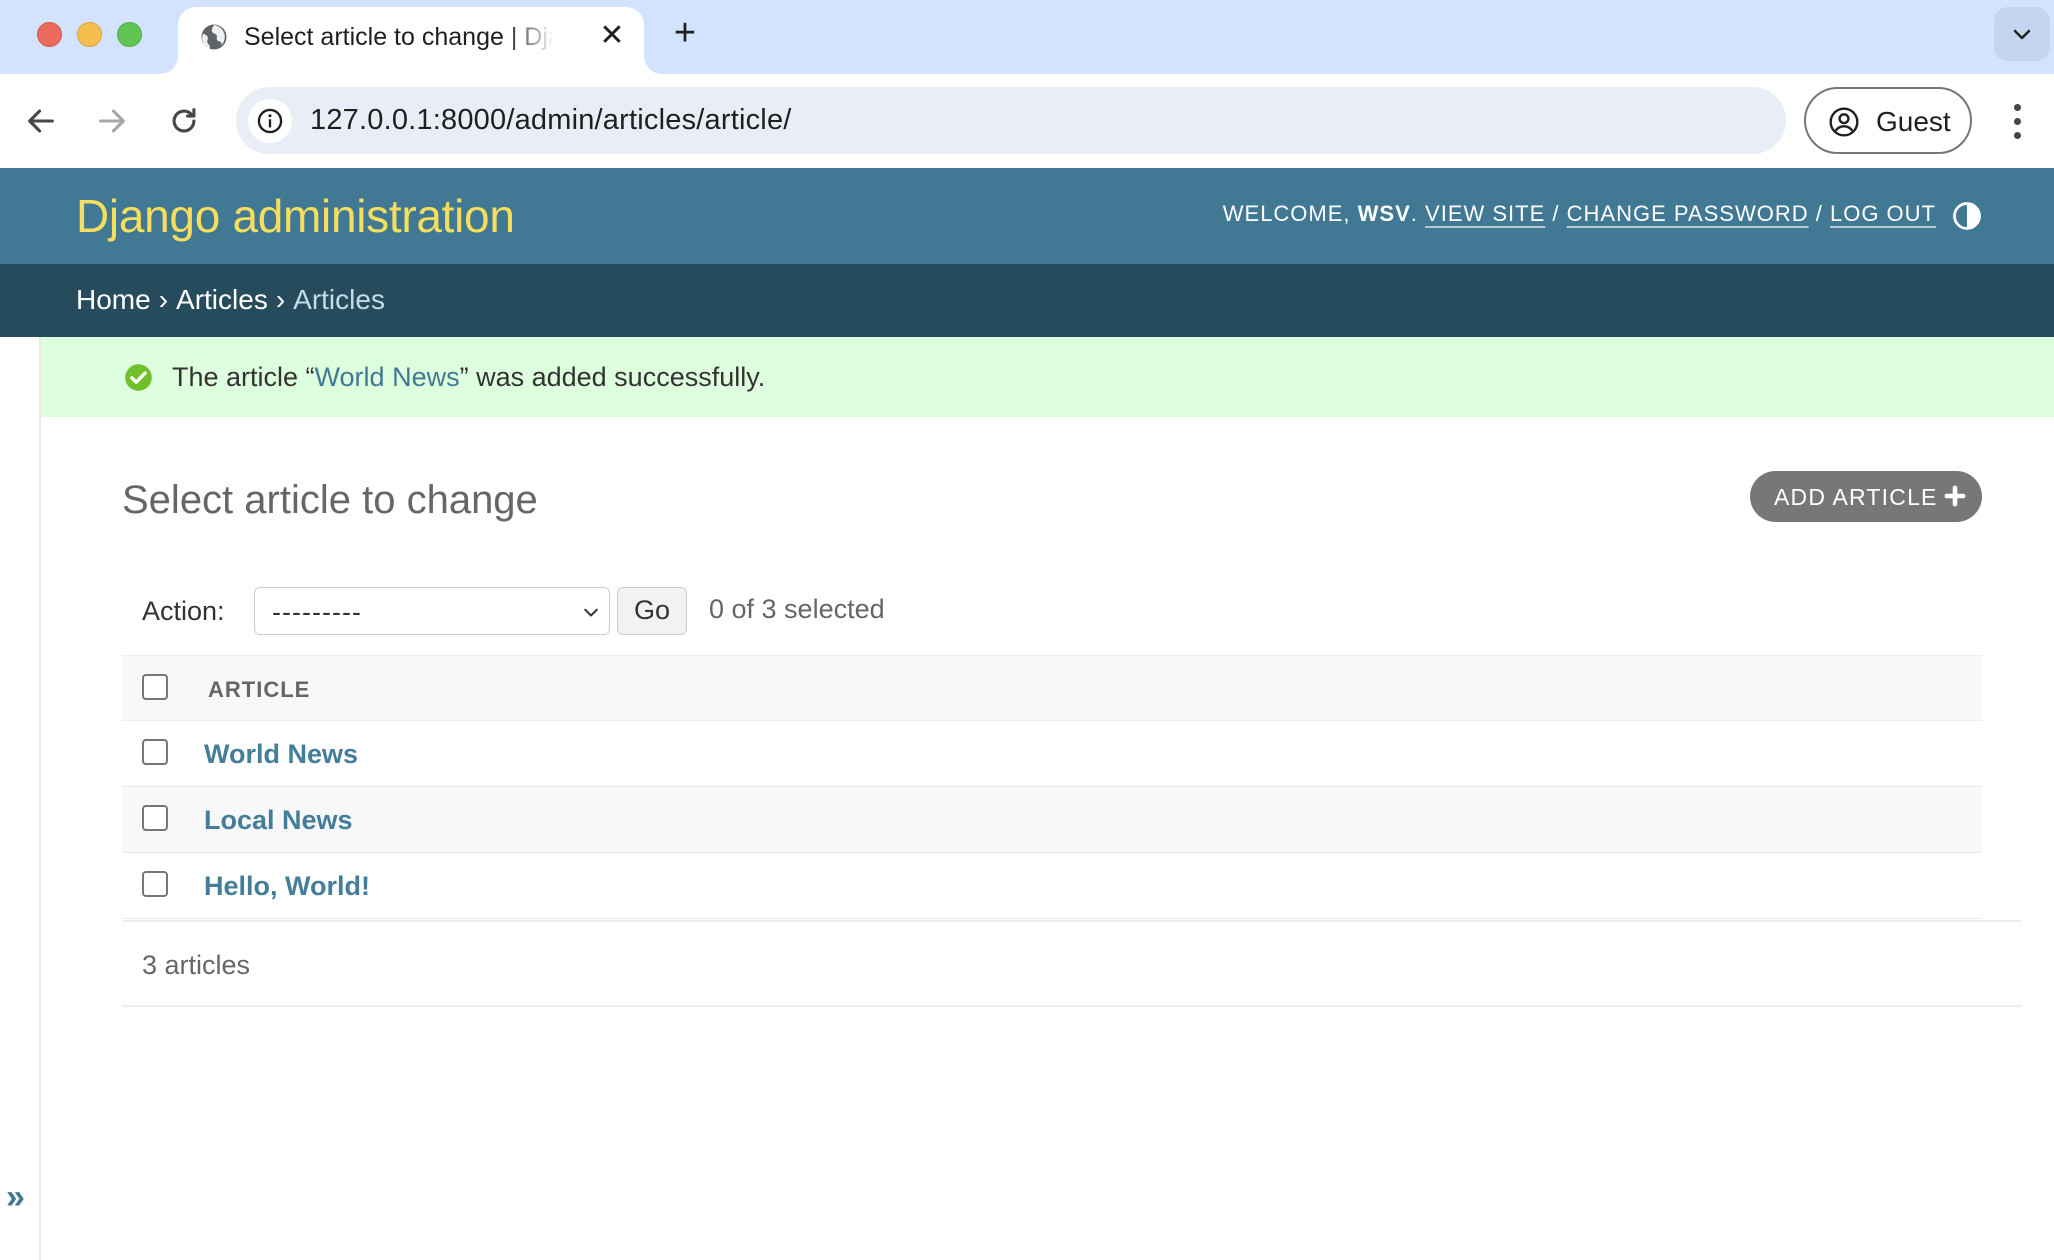  Describe the element at coordinates (155, 687) in the screenshot. I see `select-all-checkbox` at that location.